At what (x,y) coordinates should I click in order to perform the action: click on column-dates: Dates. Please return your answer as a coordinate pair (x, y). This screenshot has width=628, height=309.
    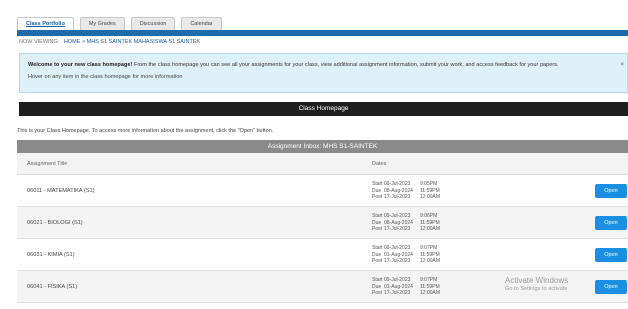
    Looking at the image, I should click on (379, 164).